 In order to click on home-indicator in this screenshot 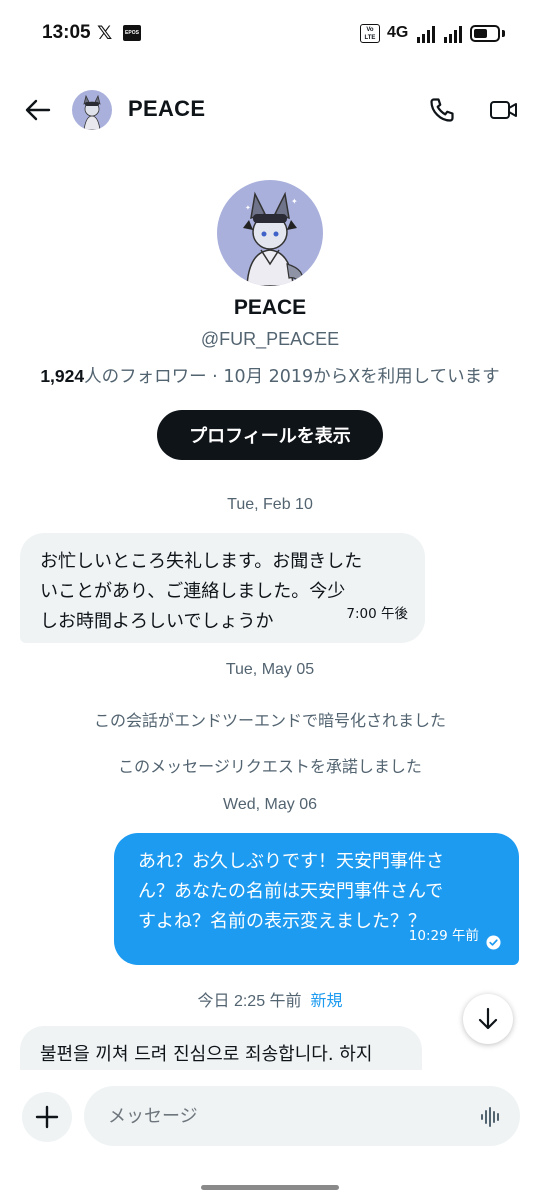, I will do `click(270, 1187)`.